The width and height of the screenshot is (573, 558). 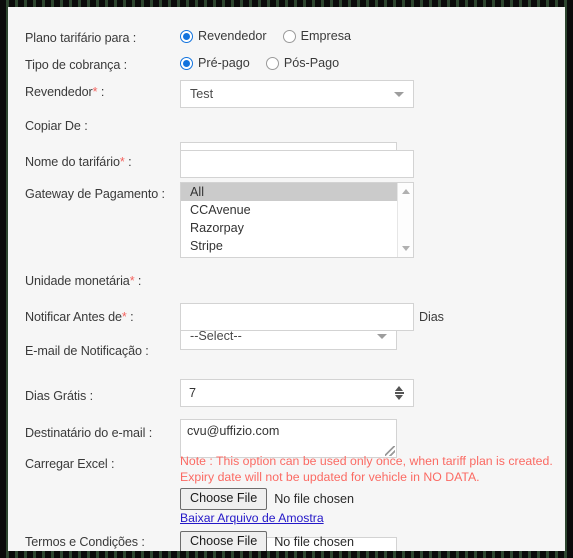 What do you see at coordinates (233, 431) in the screenshot?
I see `notification-email-value: cvu@uffizio.com` at bounding box center [233, 431].